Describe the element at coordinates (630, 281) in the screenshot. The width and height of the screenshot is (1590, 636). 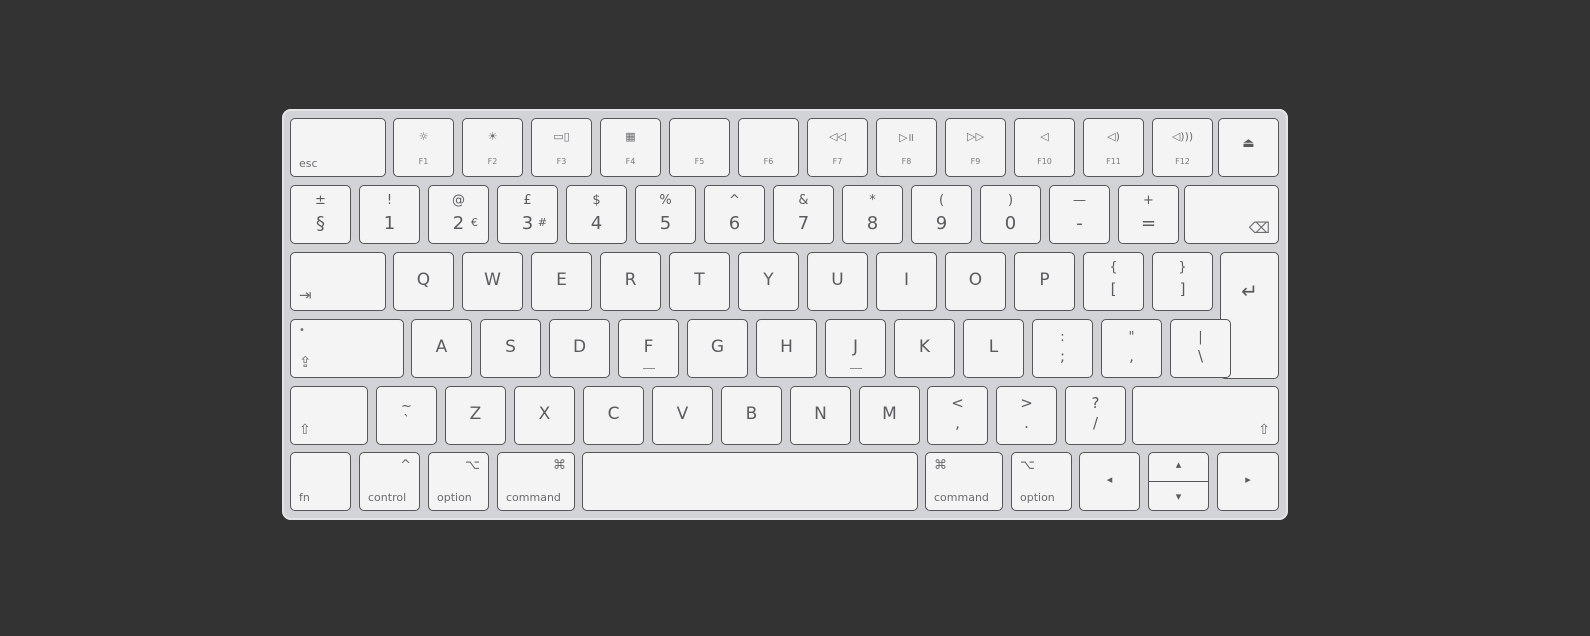
I see `key-r: R` at that location.